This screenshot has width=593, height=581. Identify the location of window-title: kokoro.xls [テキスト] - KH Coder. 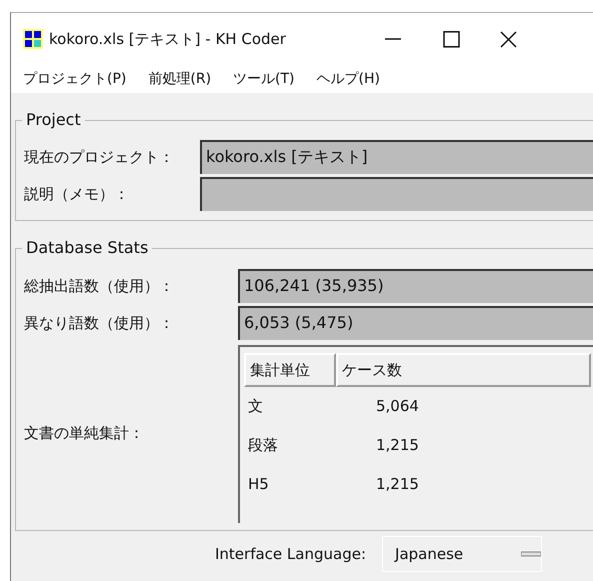
(167, 39).